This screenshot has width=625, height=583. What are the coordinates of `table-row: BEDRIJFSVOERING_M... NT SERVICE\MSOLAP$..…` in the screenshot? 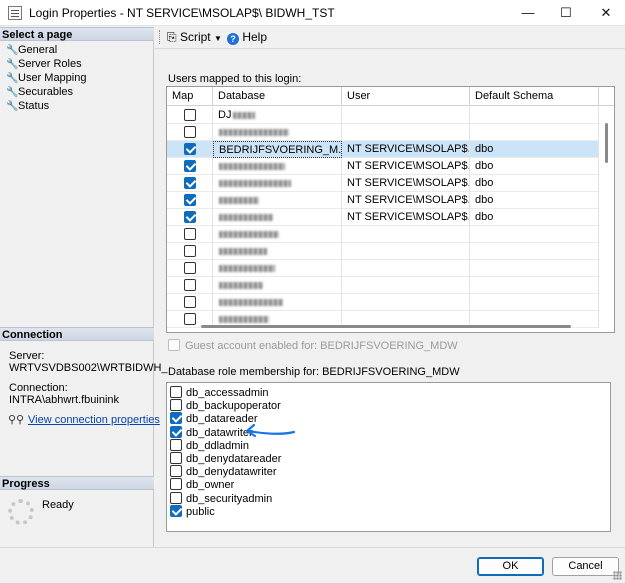 It's located at (383, 149).